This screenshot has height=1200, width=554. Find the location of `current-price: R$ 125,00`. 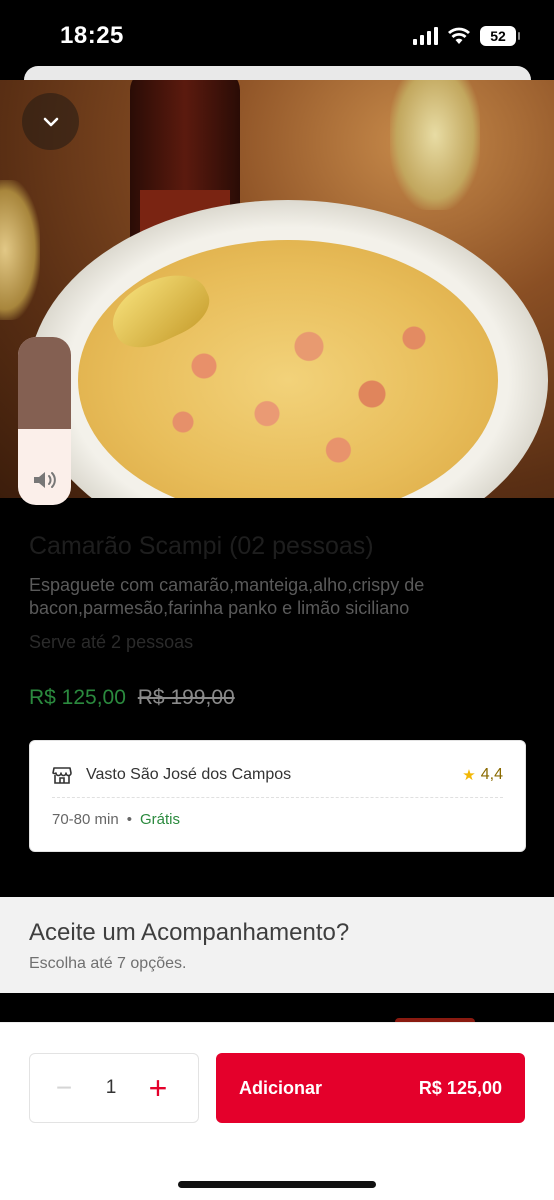

current-price: R$ 125,00 is located at coordinates (77, 697).